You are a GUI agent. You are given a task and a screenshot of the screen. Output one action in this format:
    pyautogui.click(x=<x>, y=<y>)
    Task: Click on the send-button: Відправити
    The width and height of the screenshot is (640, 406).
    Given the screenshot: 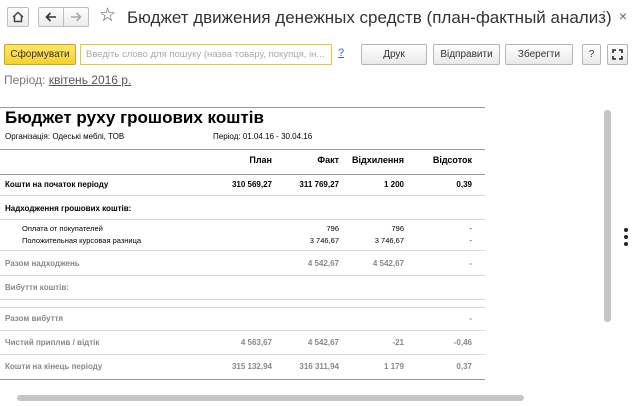 What is the action you would take?
    pyautogui.click(x=466, y=54)
    